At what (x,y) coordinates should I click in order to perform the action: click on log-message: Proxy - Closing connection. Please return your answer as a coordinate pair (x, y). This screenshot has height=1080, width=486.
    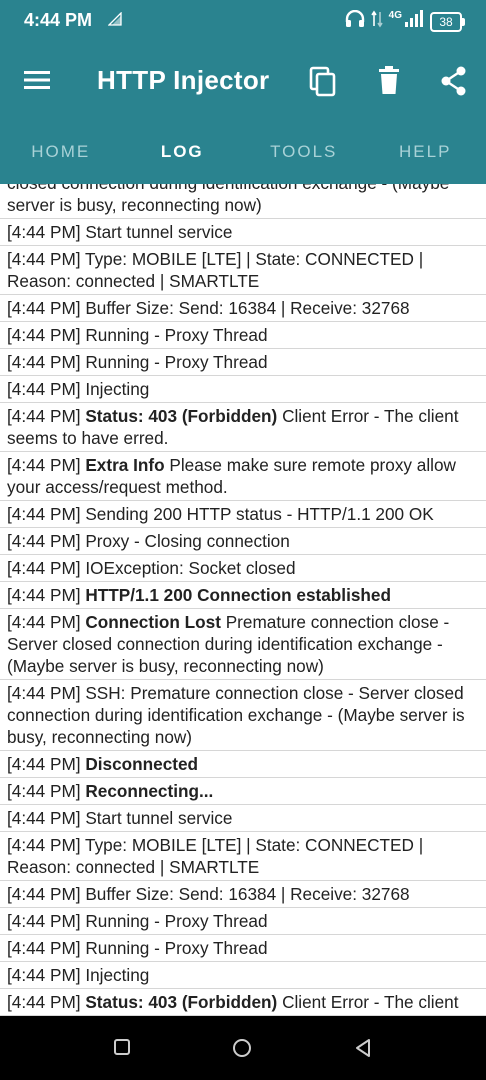
    Looking at the image, I should click on (187, 541).